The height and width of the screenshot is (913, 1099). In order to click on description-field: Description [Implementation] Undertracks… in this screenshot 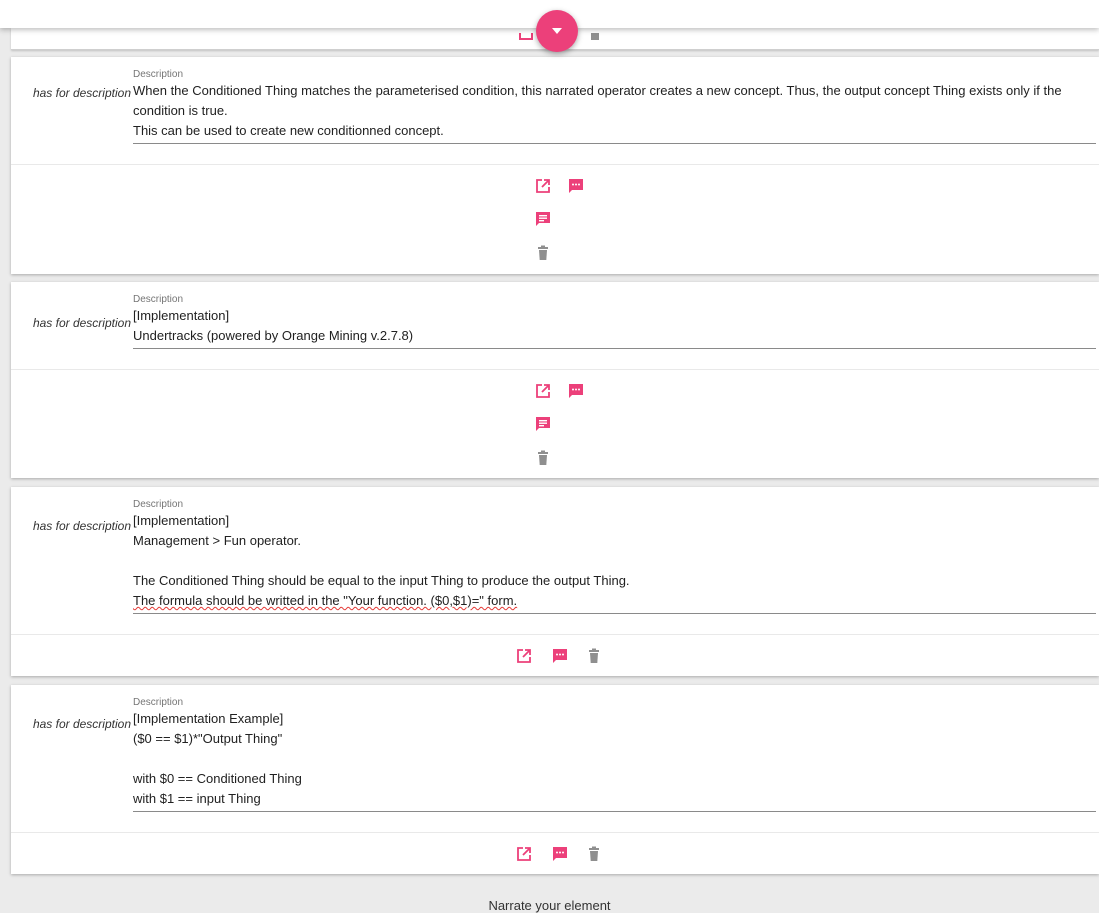, I will do `click(614, 321)`.